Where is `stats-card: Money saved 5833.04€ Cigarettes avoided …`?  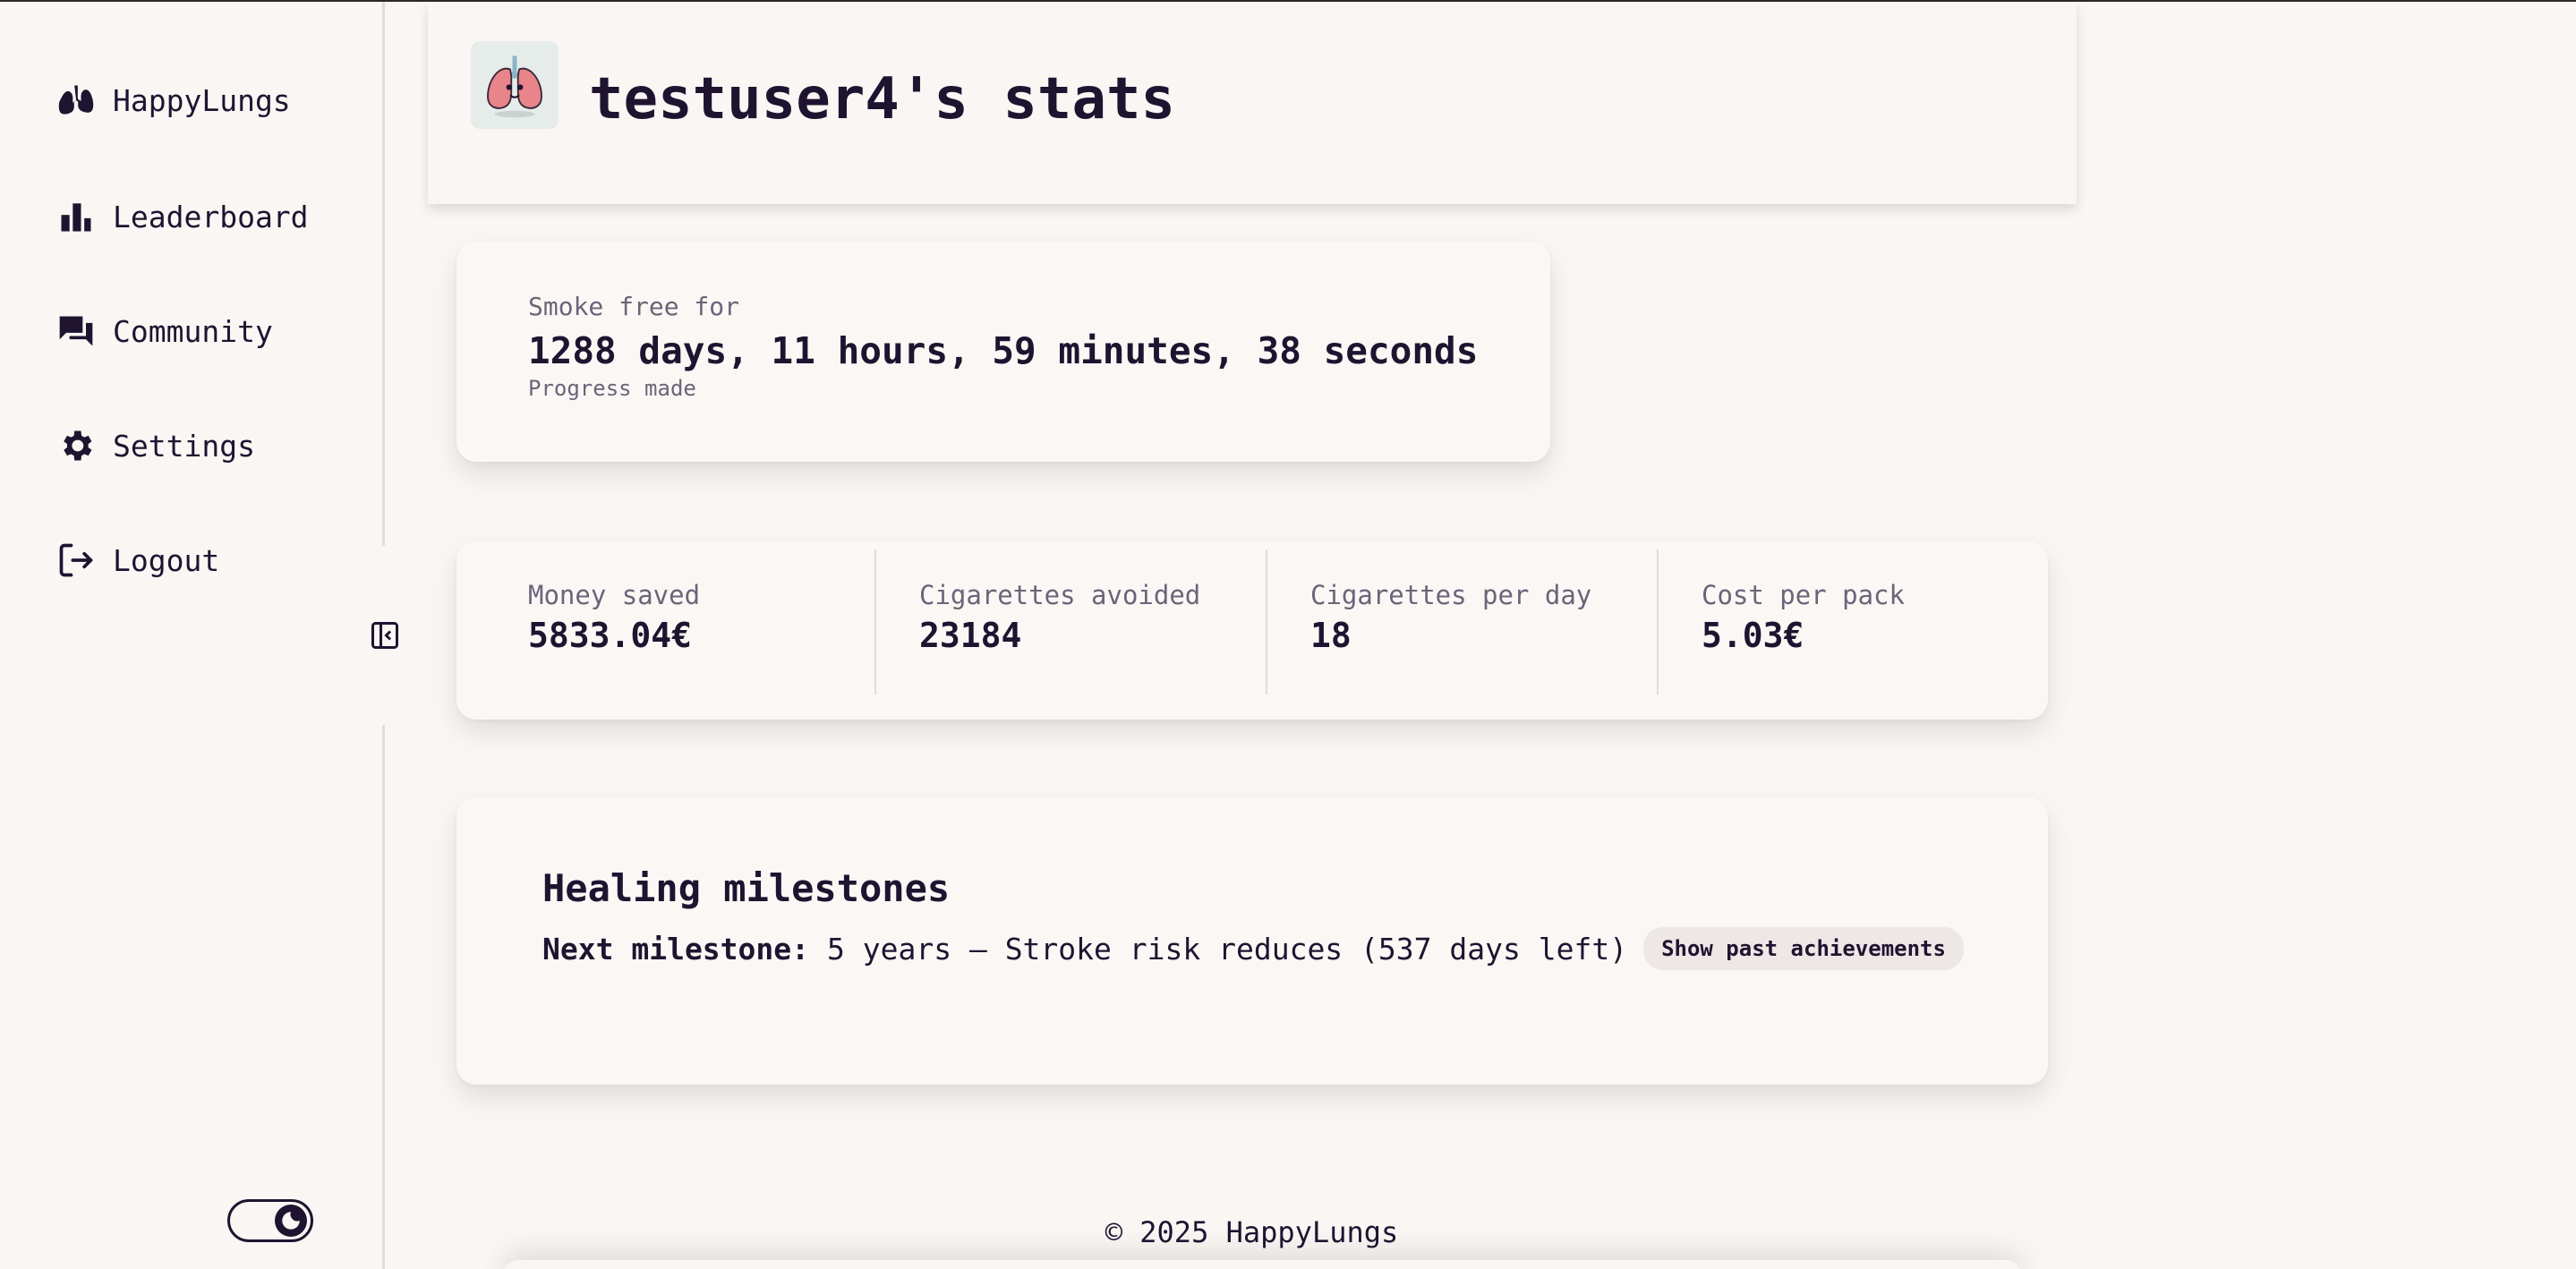
stats-card: Money saved 5833.04€ Cigarettes avoided … is located at coordinates (1252, 631).